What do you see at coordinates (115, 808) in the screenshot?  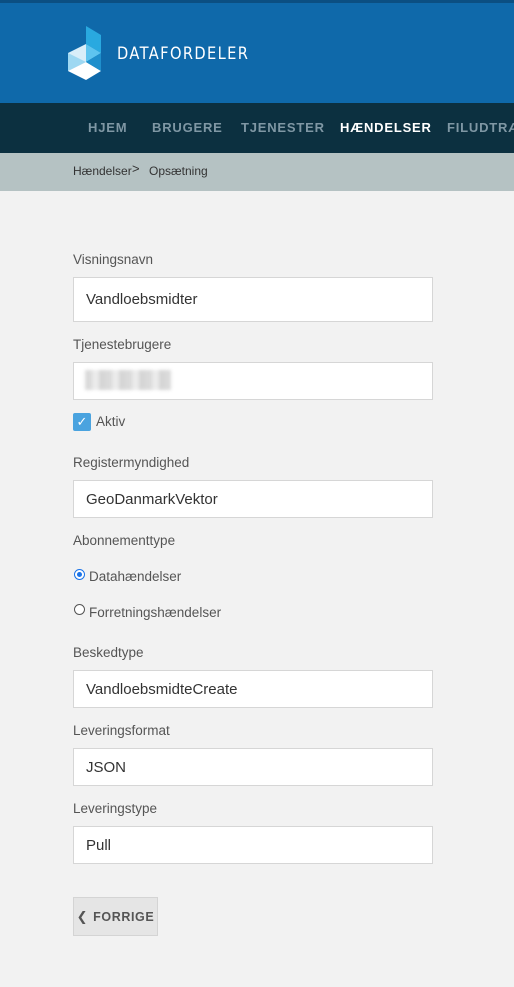 I see `delivery-type-label: Leveringstype` at bounding box center [115, 808].